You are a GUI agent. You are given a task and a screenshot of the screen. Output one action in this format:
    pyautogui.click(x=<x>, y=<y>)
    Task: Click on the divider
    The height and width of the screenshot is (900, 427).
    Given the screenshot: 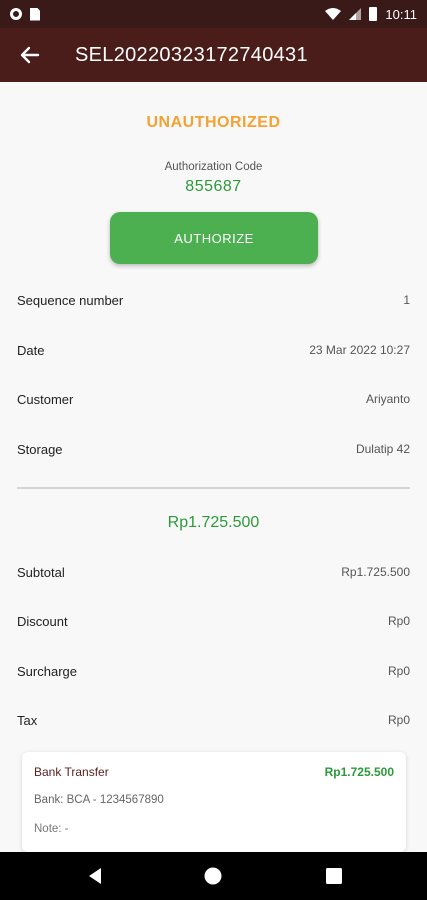 What is the action you would take?
    pyautogui.click(x=213, y=488)
    